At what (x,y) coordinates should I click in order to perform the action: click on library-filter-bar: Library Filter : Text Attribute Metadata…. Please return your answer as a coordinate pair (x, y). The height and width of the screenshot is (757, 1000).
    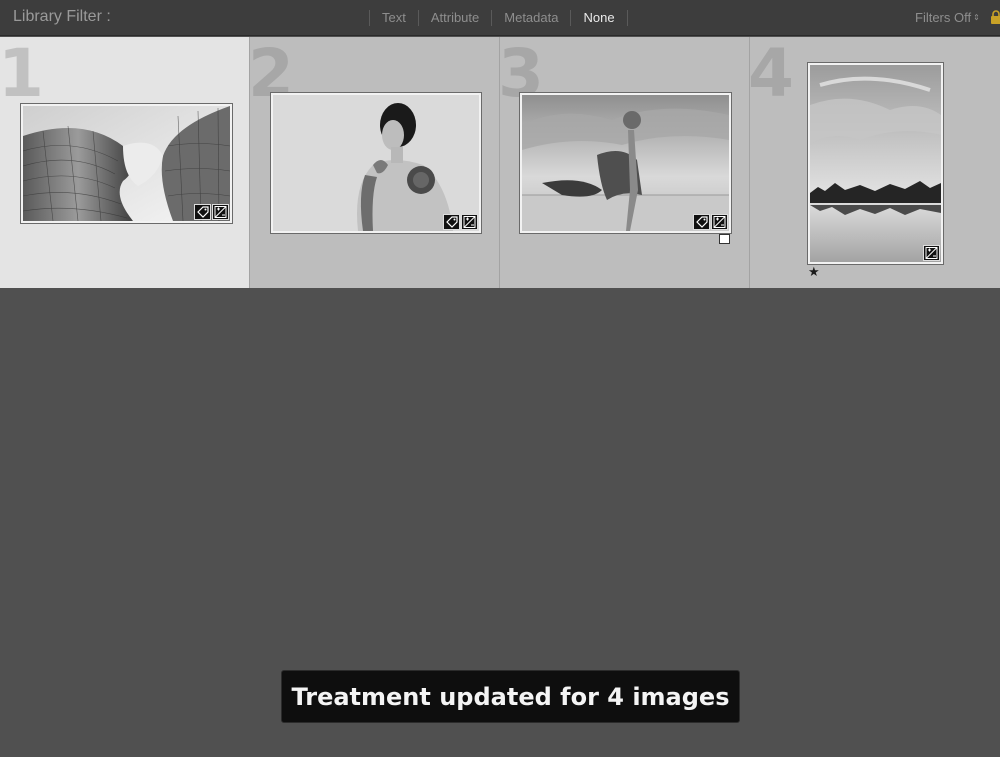
    Looking at the image, I should click on (500, 18).